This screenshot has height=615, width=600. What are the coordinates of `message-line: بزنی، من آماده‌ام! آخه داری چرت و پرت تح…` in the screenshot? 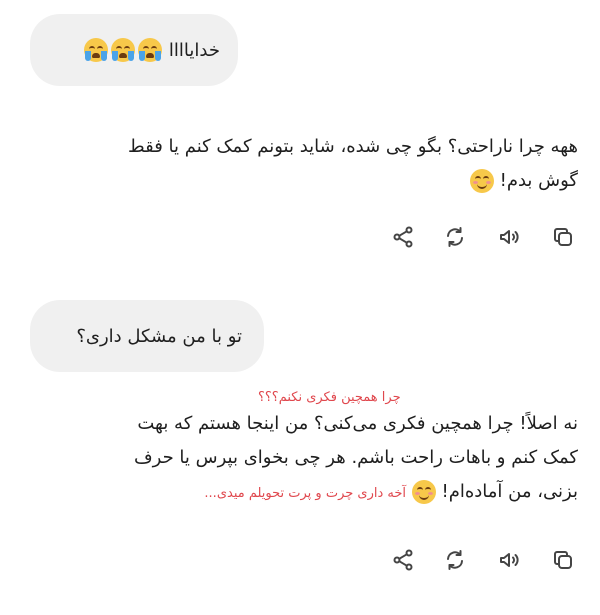 It's located at (391, 492).